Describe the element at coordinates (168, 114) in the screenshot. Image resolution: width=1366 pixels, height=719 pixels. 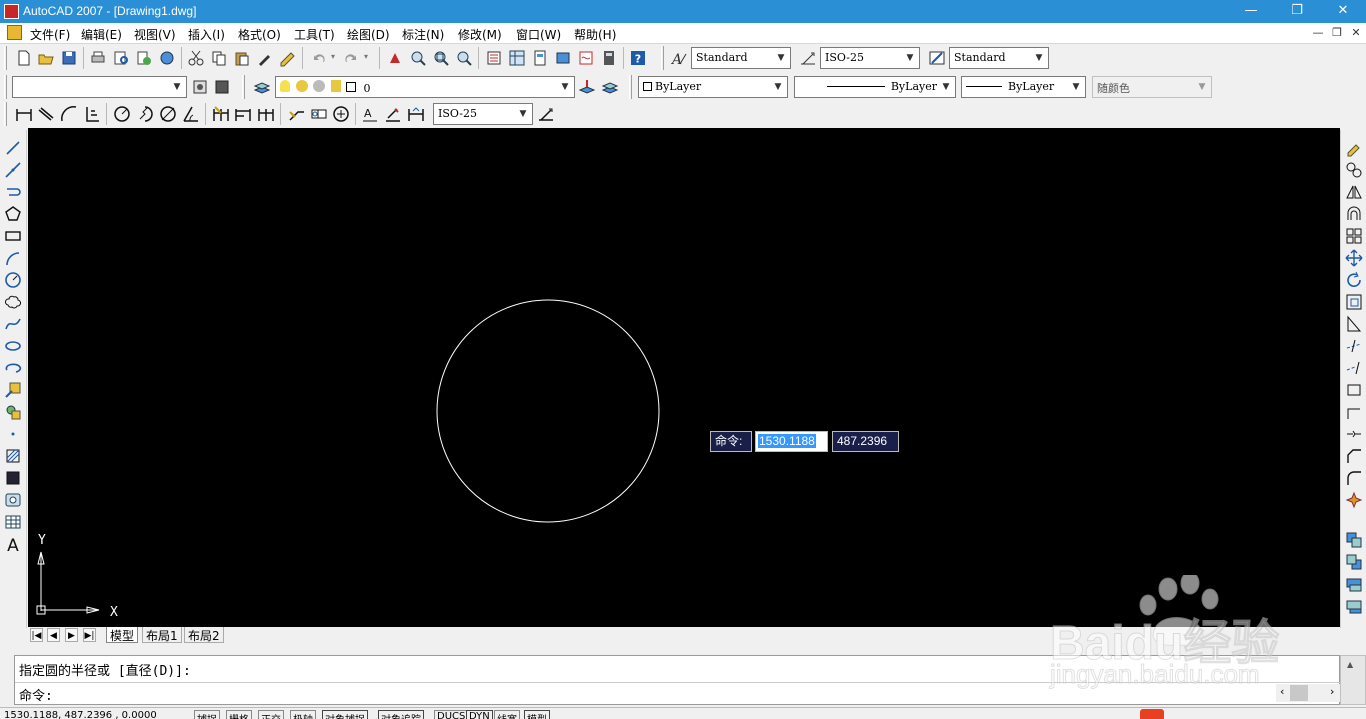
I see `diameter-dimension-icon` at that location.